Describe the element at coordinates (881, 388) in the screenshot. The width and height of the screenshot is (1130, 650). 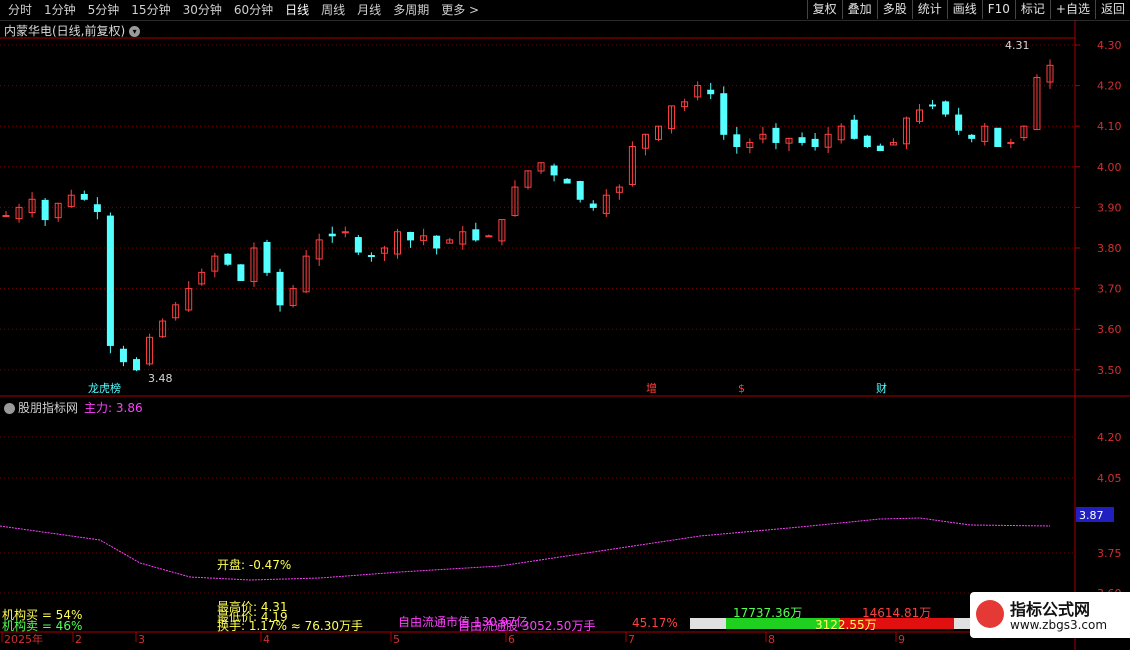
I see `event-marker: 财` at that location.